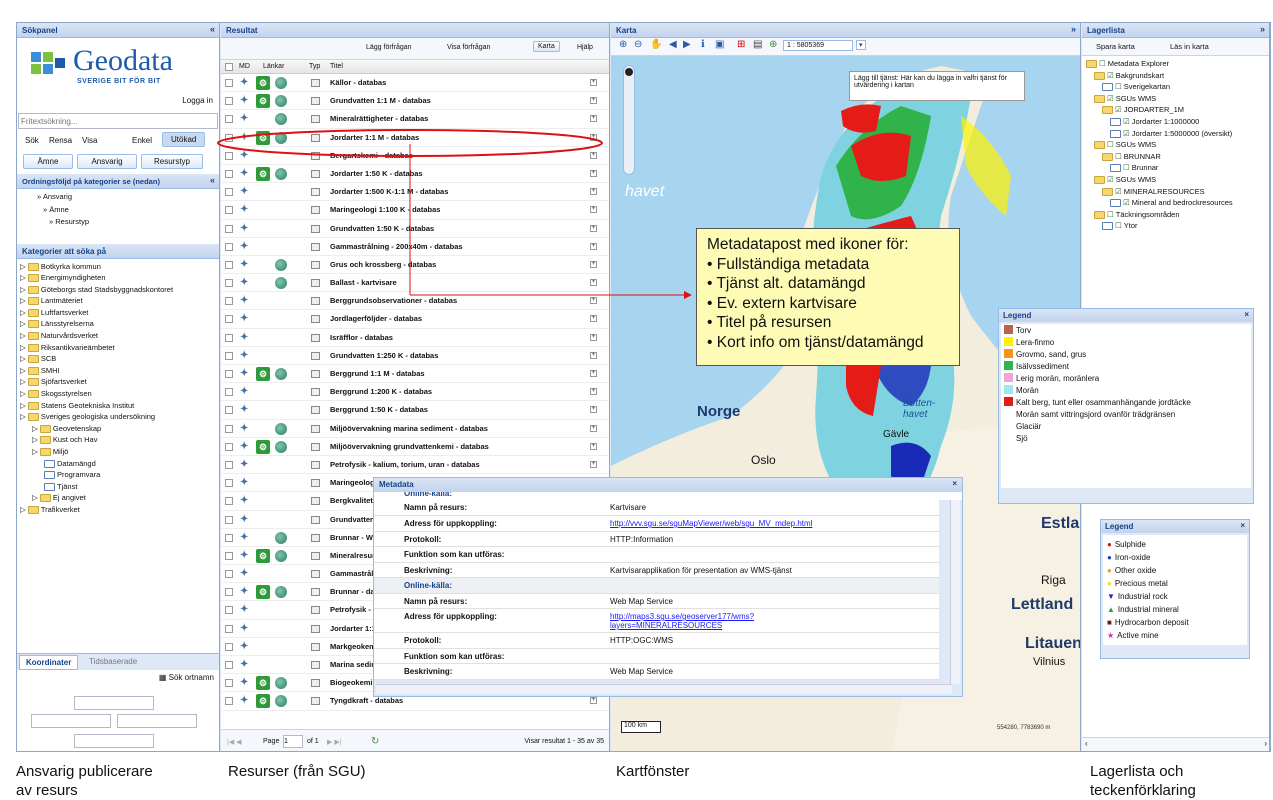 Image resolution: width=1273 pixels, height=800 pixels. What do you see at coordinates (84, 781) in the screenshot?
I see `caption-responsible: Ansvarig publicerare av resurs` at bounding box center [84, 781].